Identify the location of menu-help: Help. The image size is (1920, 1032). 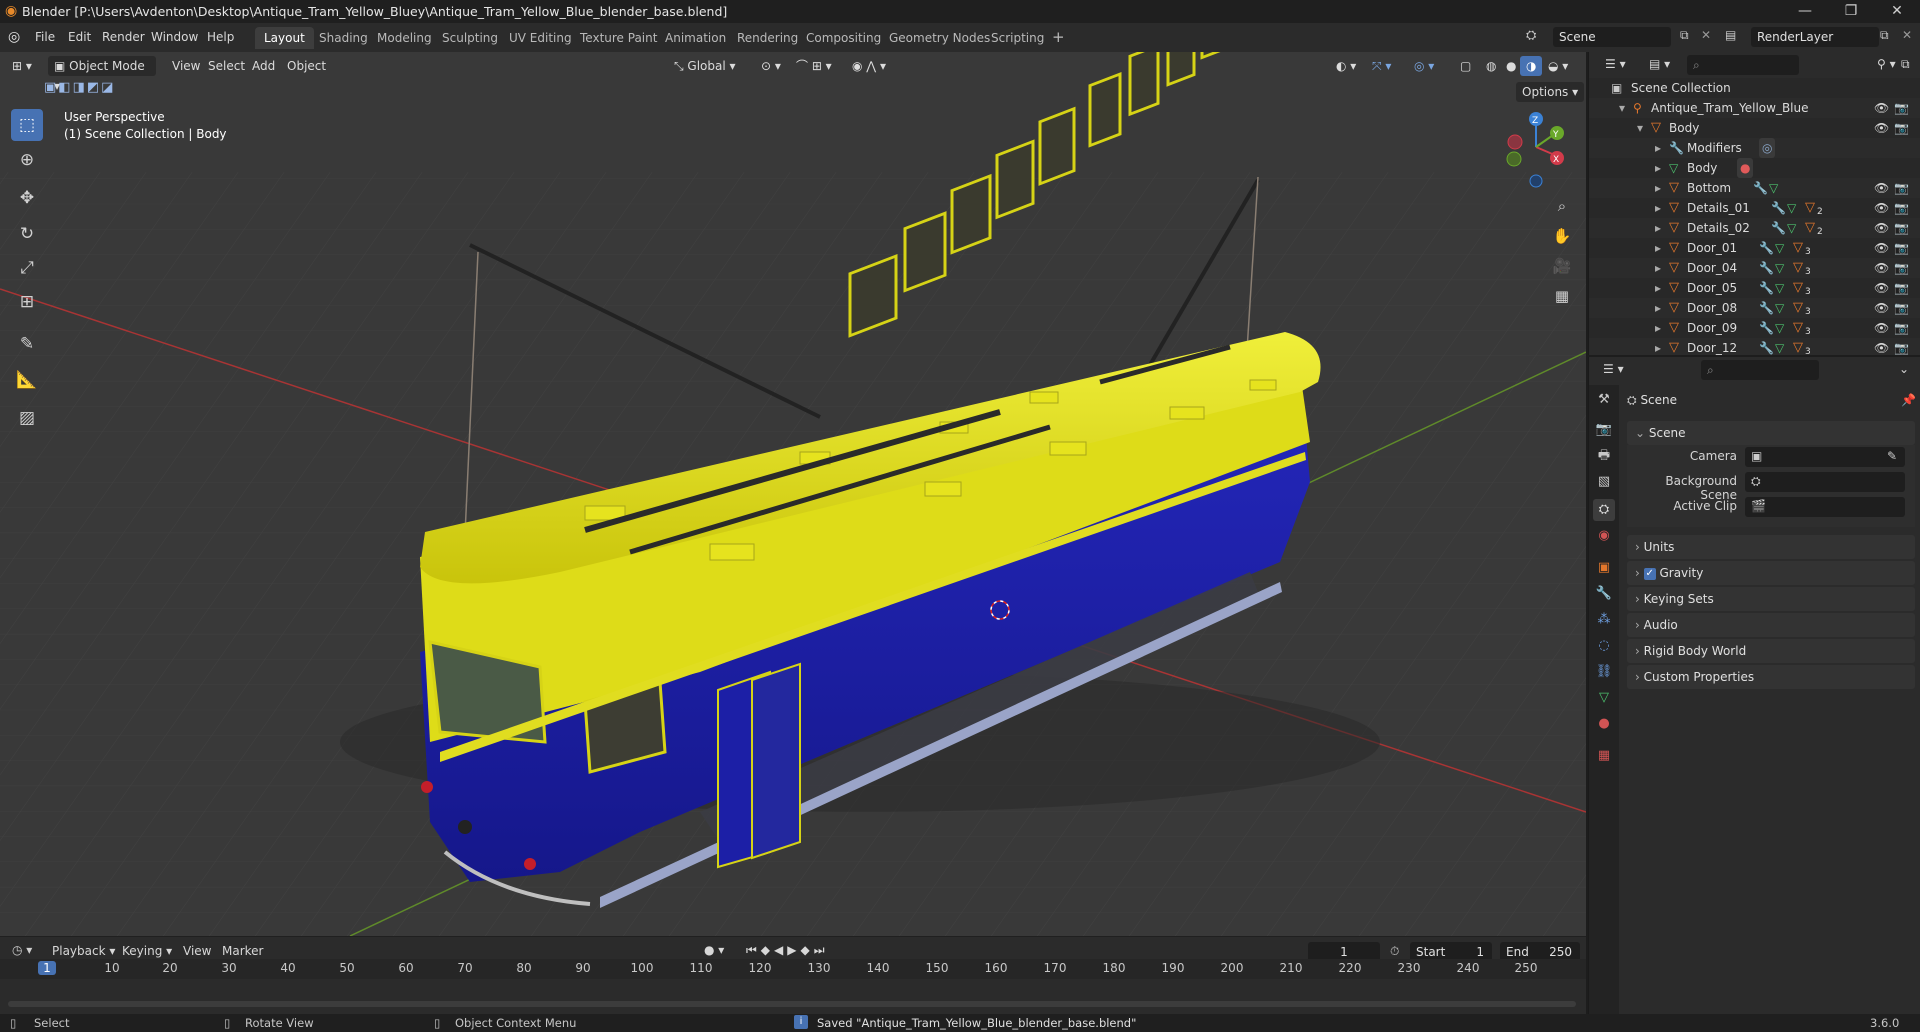
(220, 37).